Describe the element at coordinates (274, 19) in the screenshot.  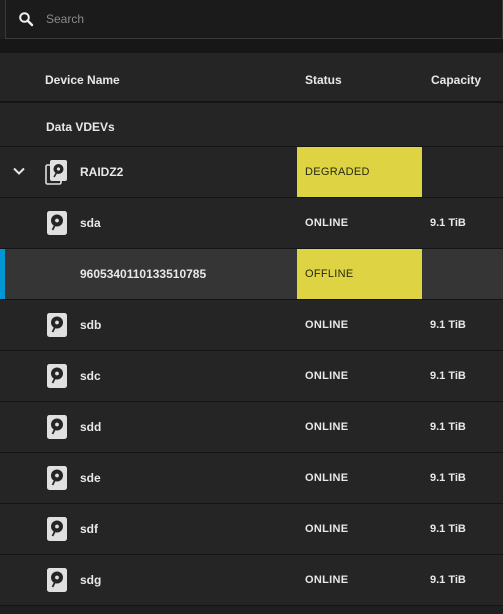
I see `search-input` at that location.